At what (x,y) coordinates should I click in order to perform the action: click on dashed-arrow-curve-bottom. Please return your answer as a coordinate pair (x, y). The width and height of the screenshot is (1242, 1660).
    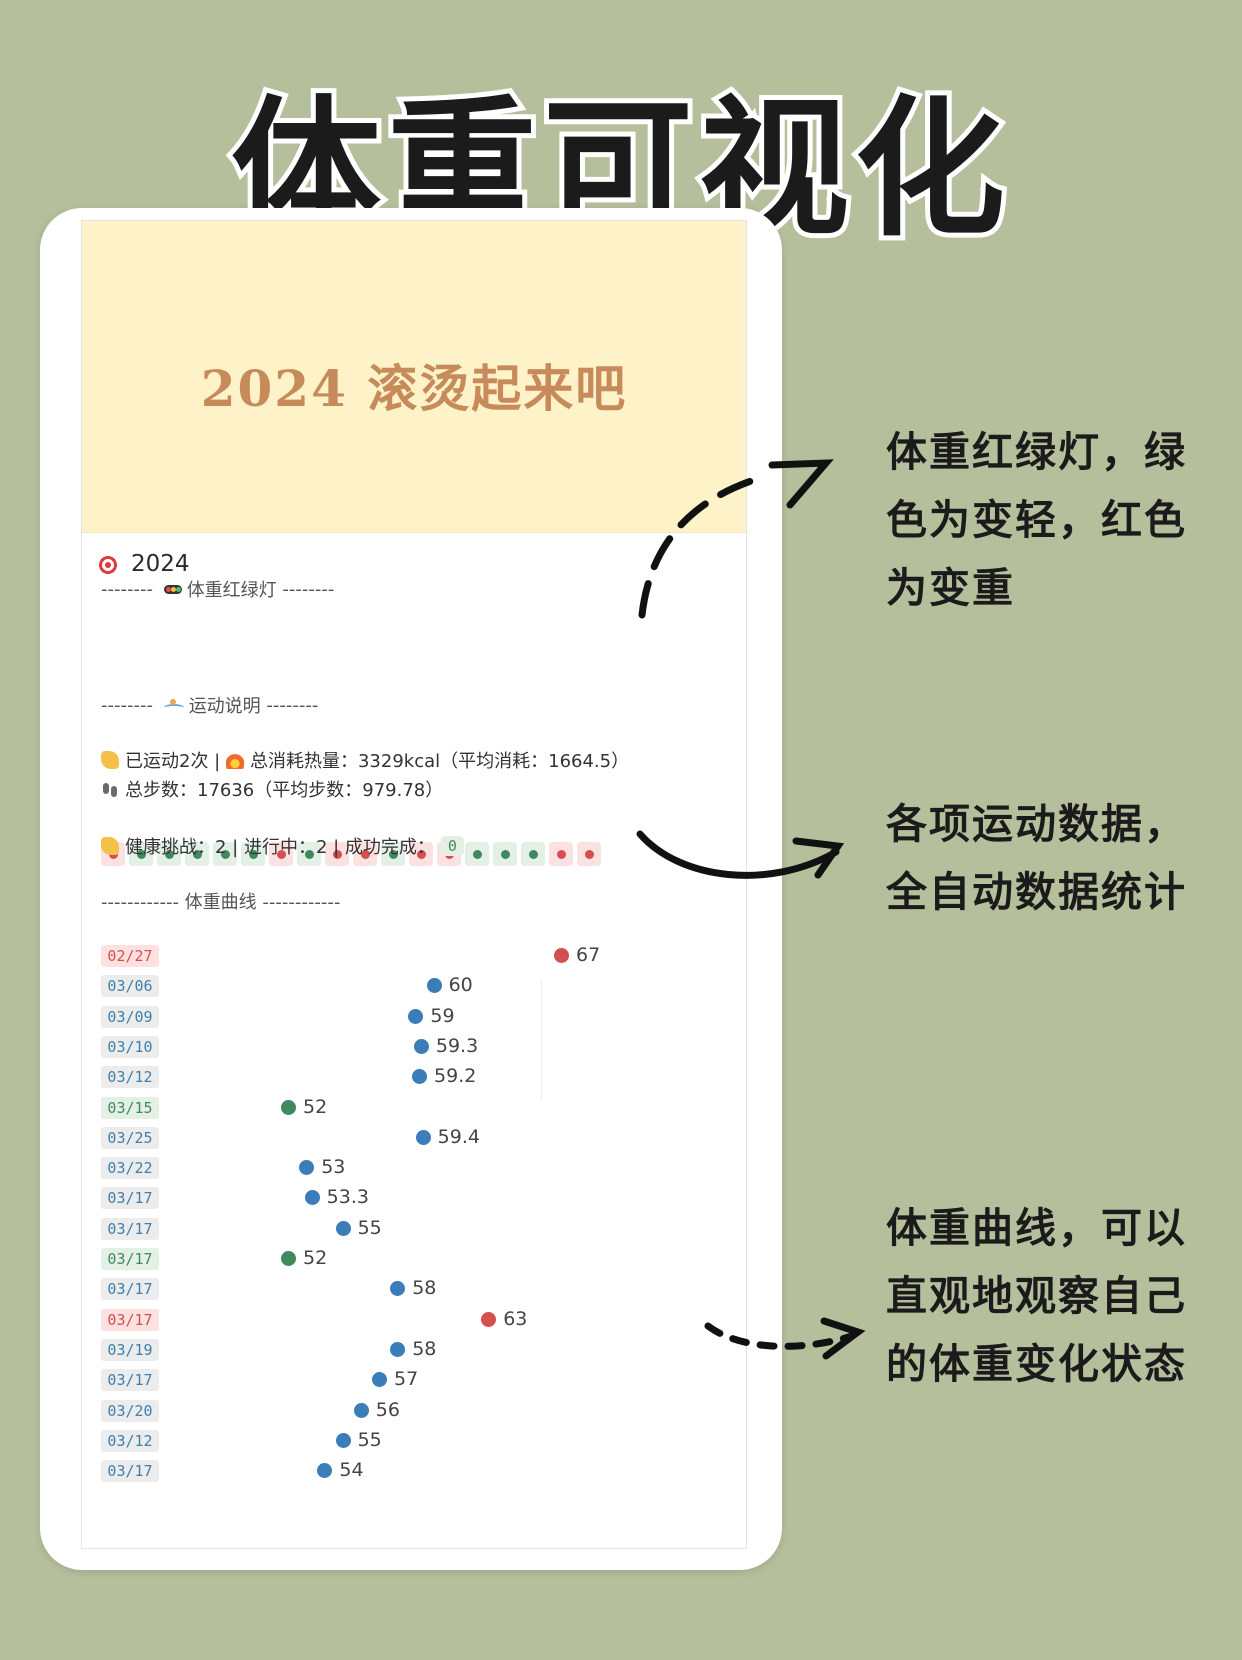
    Looking at the image, I should click on (780, 1336).